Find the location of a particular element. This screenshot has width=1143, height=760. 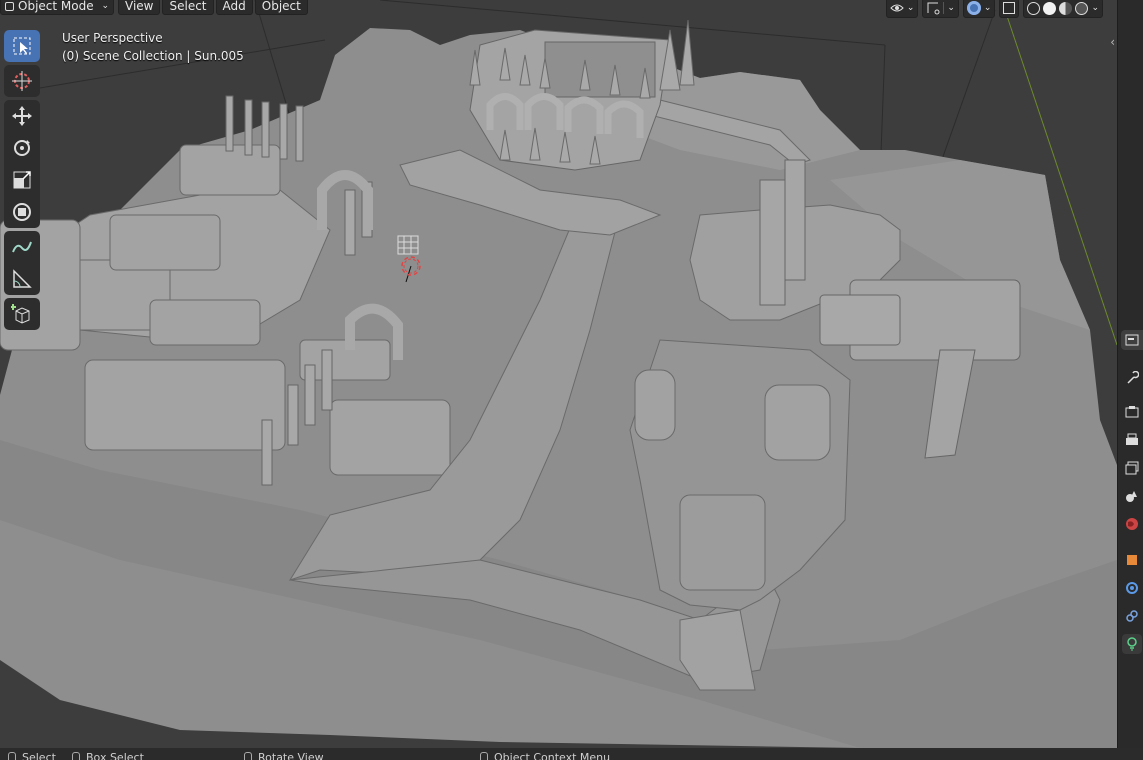

move-icon is located at coordinates (22, 116).